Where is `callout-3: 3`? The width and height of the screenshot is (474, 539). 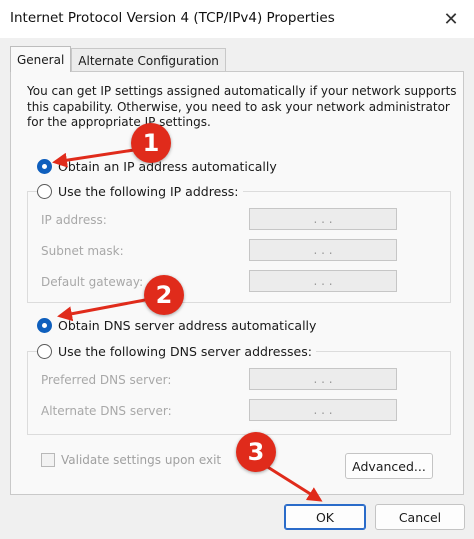
callout-3: 3 is located at coordinates (256, 452).